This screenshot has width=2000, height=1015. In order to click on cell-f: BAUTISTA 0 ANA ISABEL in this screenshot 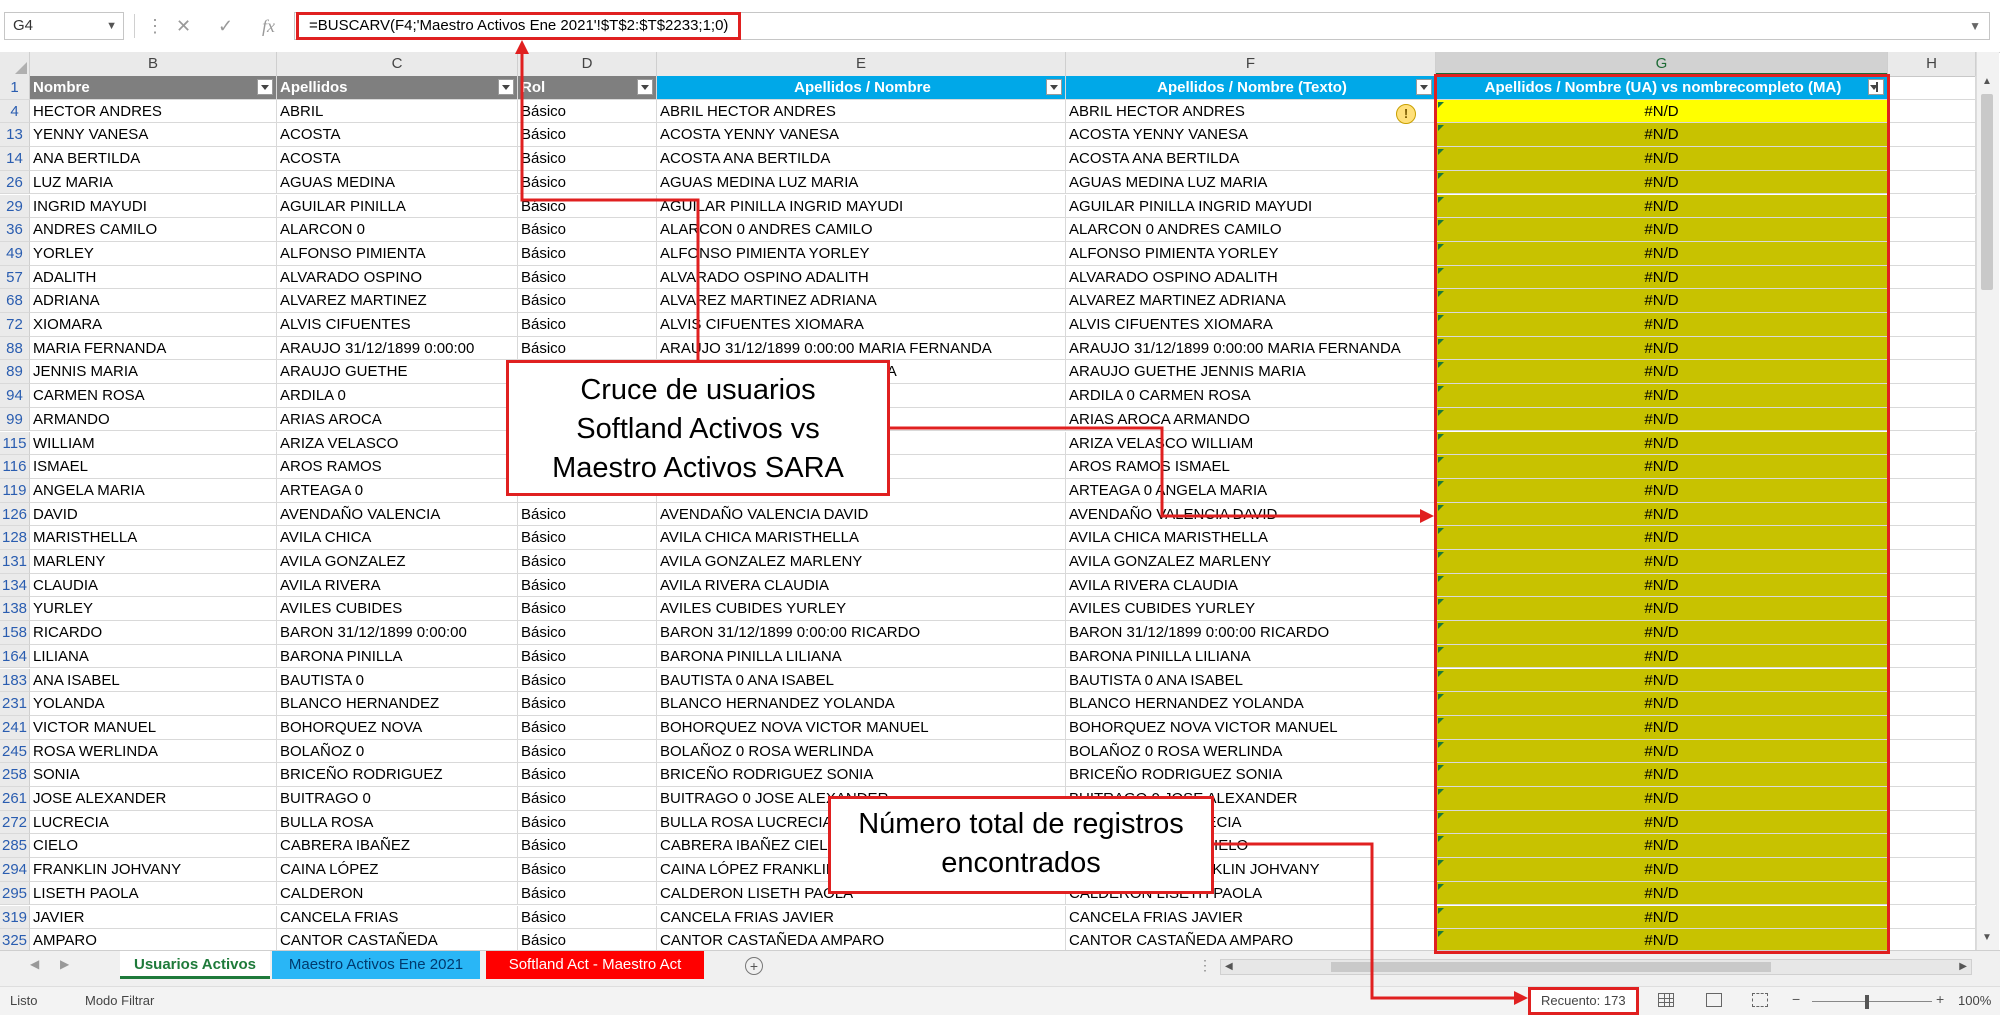, I will do `click(1251, 680)`.